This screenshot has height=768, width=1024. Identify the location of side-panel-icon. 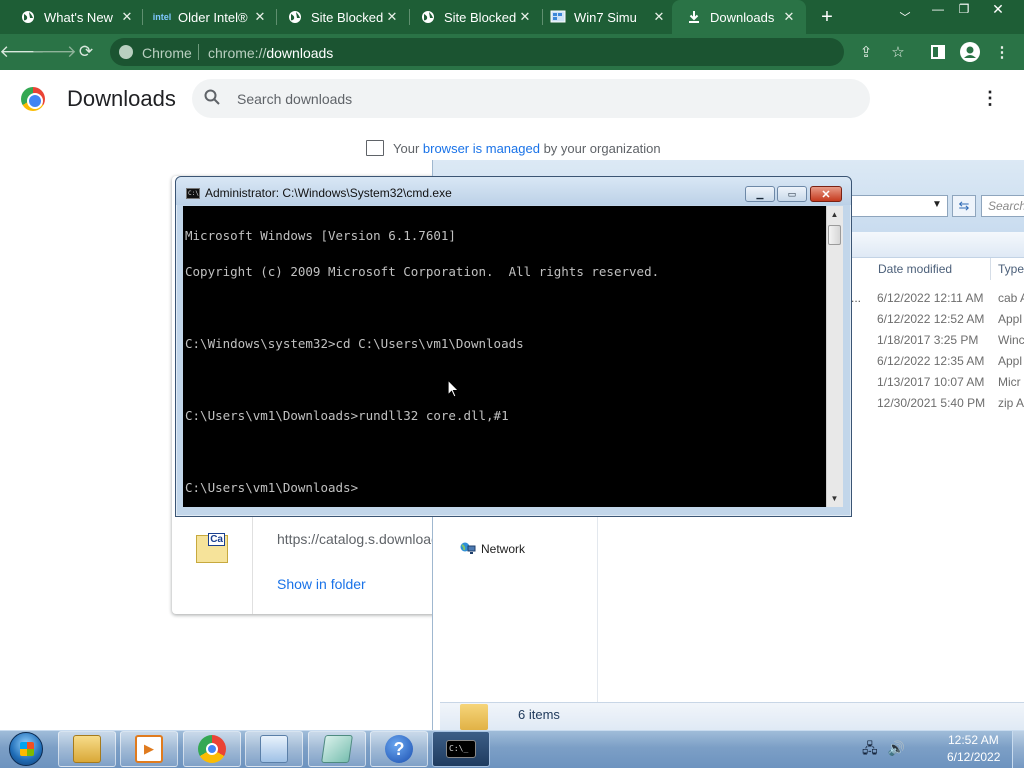
(938, 52).